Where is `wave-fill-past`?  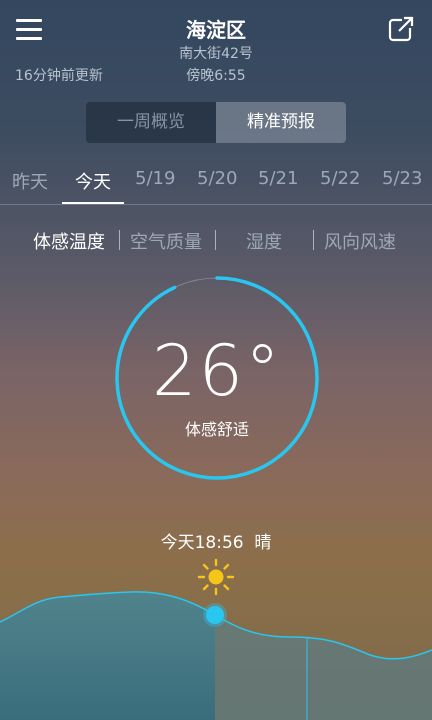
wave-fill-past is located at coordinates (107, 655).